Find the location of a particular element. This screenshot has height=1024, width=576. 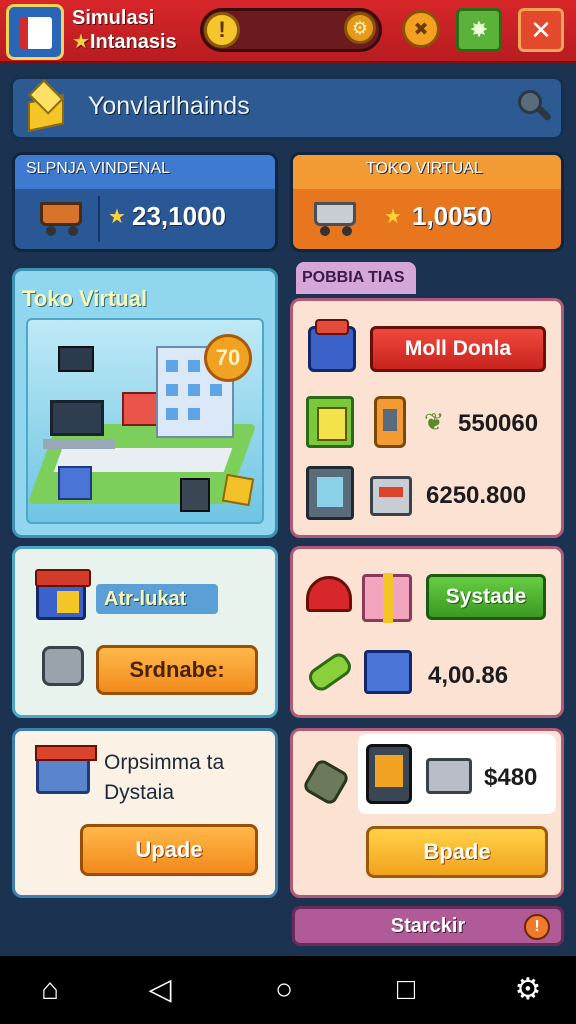

app-title-line1: Simulasi is located at coordinates (113, 18).